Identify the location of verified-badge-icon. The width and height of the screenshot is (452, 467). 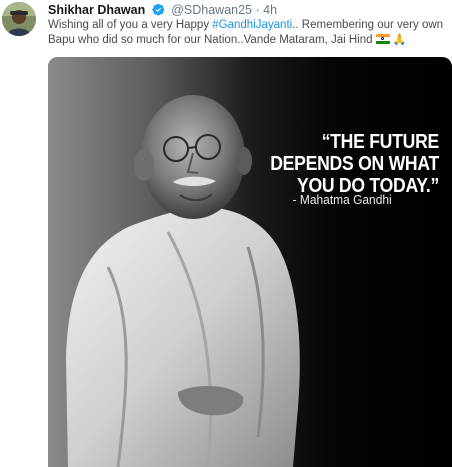
(158, 9).